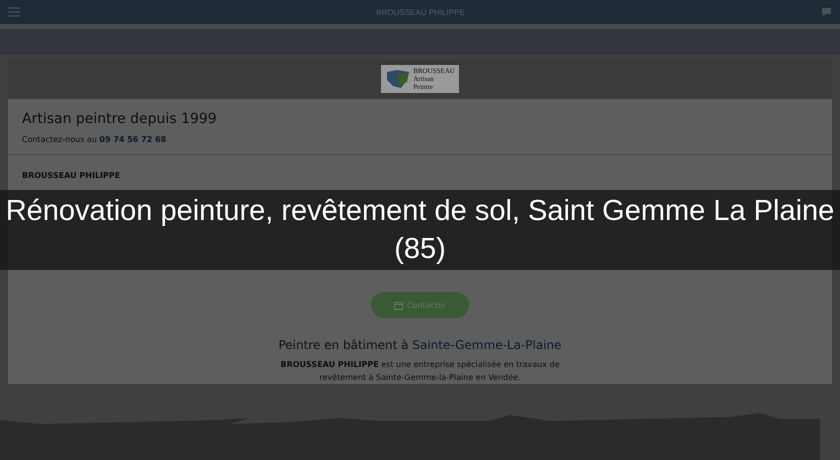 The image size is (840, 460). I want to click on page-heading: Artisan peintre depuis 1999, so click(120, 119).